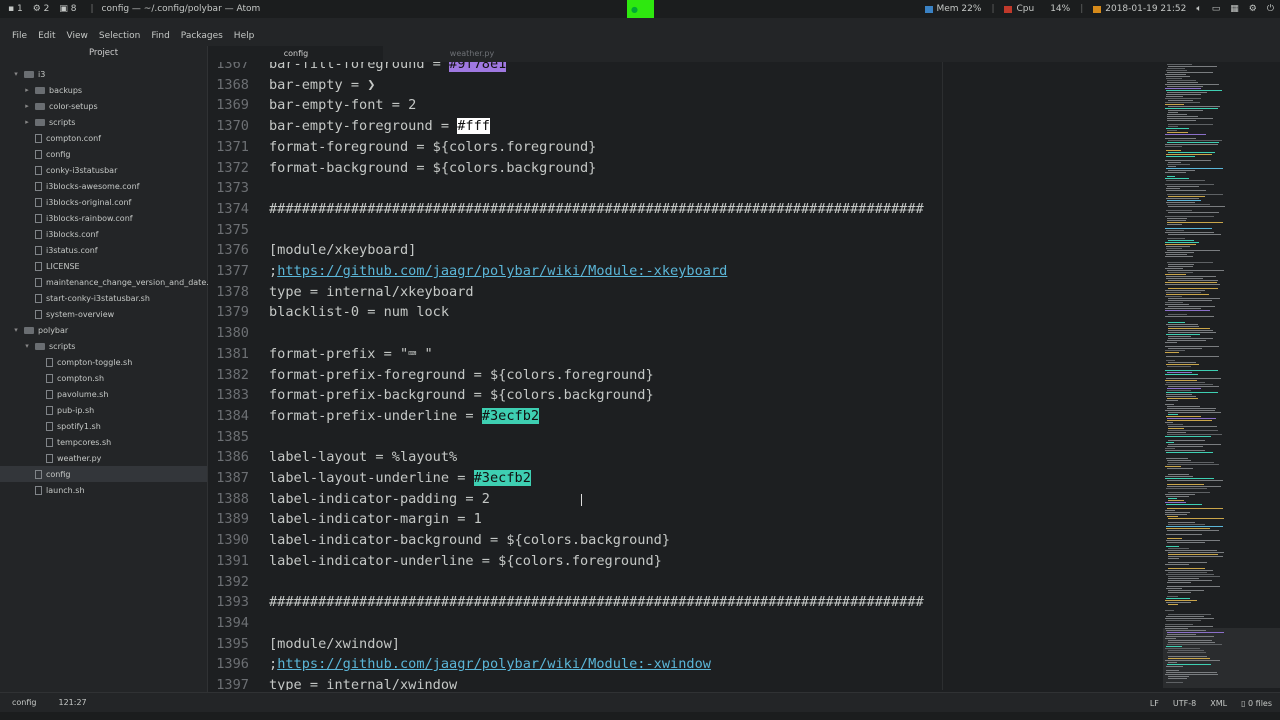 The height and width of the screenshot is (720, 1280). I want to click on code-line: format-prefix-underline = #3ecfb2, so click(404, 415).